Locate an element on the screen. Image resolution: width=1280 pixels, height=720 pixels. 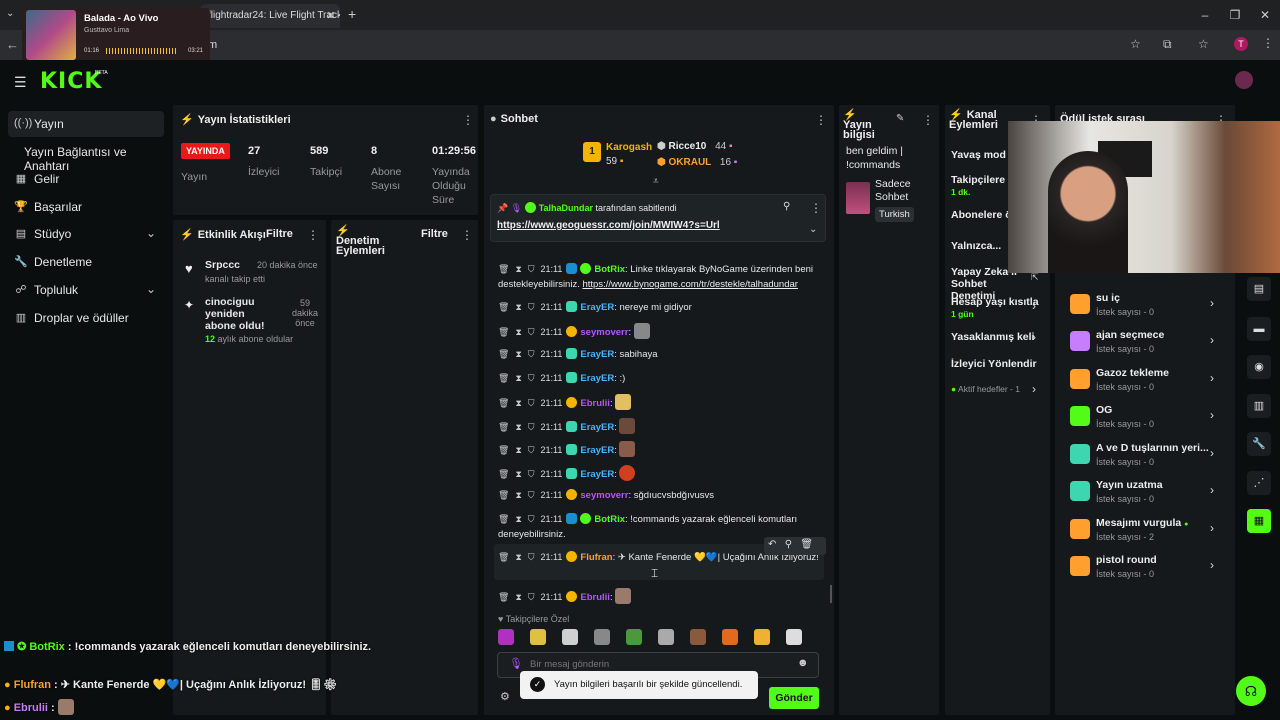
action-raid: İzleyici Yönlendir is located at coordinates (994, 364).